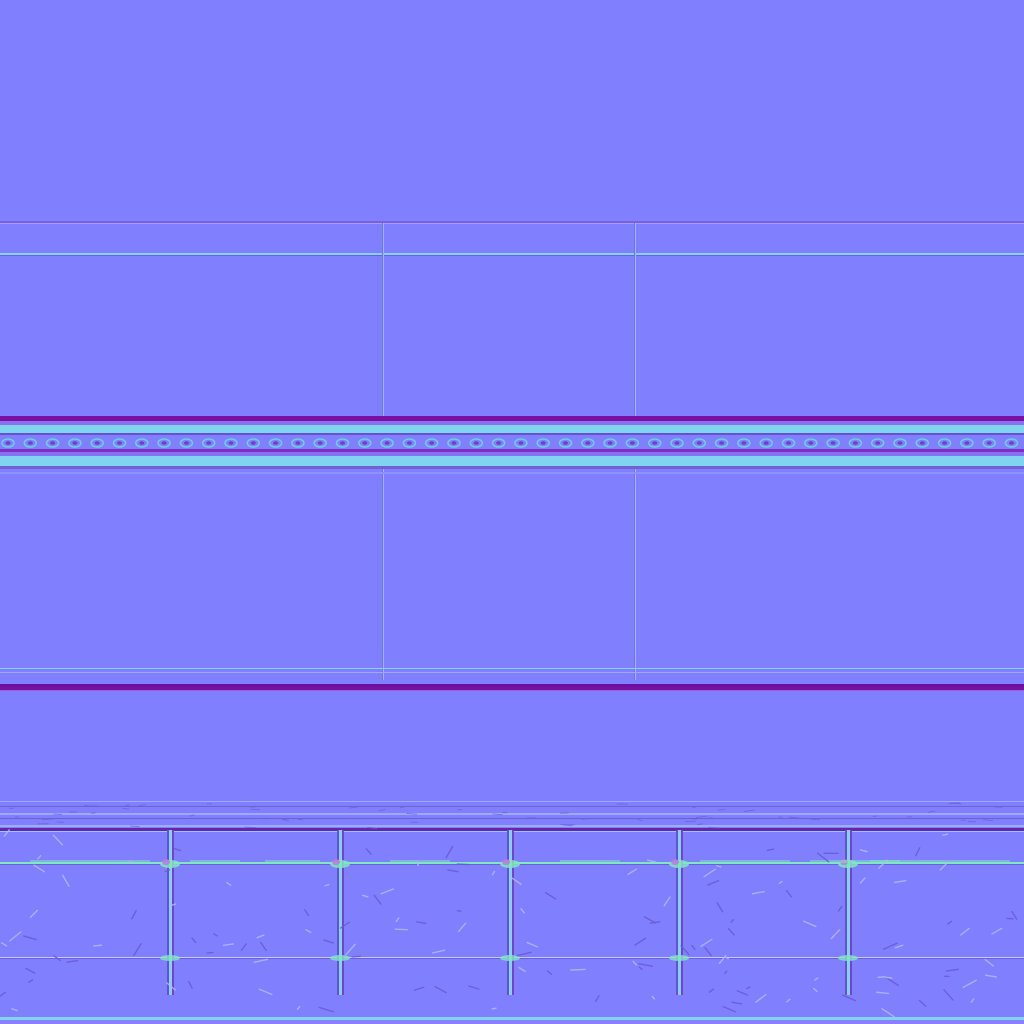 The width and height of the screenshot is (1024, 1024). Describe the element at coordinates (512, 450) in the screenshot. I see `bead-band-bottom-groove` at that location.